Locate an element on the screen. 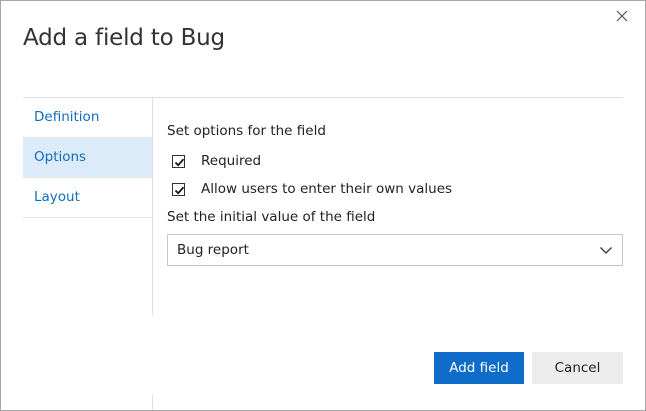 This screenshot has width=646, height=411. nav-item-options: Options is located at coordinates (88, 158).